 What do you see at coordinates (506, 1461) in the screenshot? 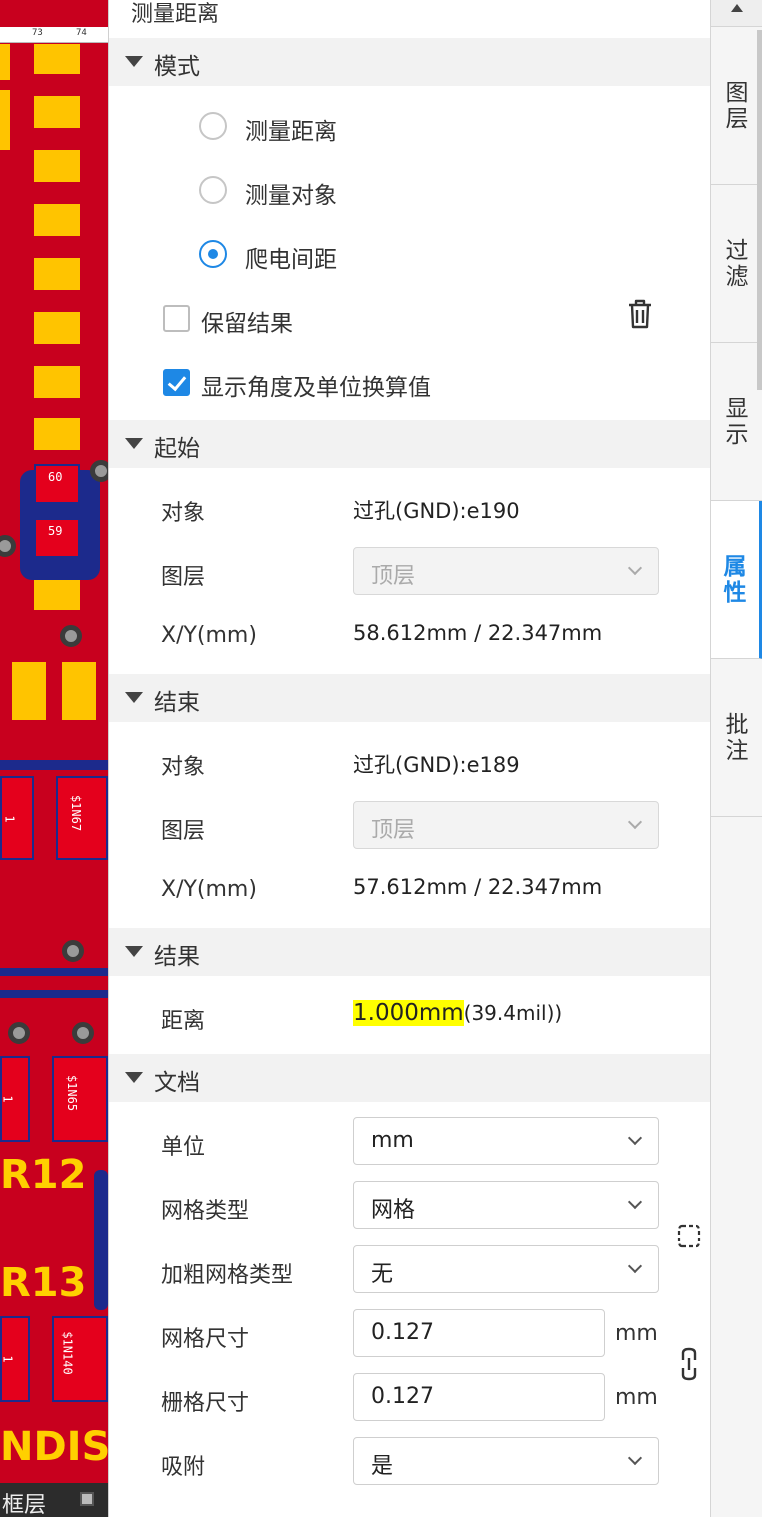
I see `snap-select: 是` at bounding box center [506, 1461].